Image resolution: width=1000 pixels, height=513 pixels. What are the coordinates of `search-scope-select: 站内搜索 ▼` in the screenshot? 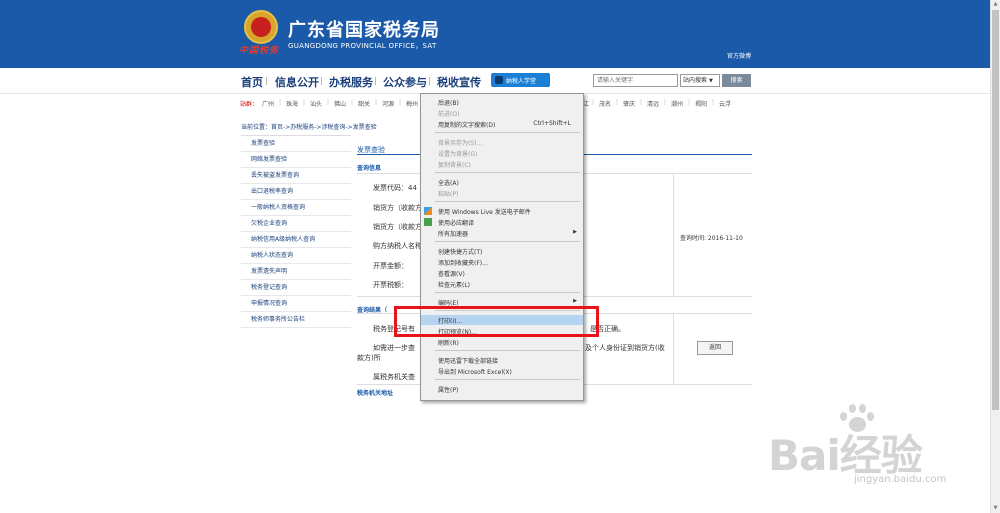 It's located at (700, 80).